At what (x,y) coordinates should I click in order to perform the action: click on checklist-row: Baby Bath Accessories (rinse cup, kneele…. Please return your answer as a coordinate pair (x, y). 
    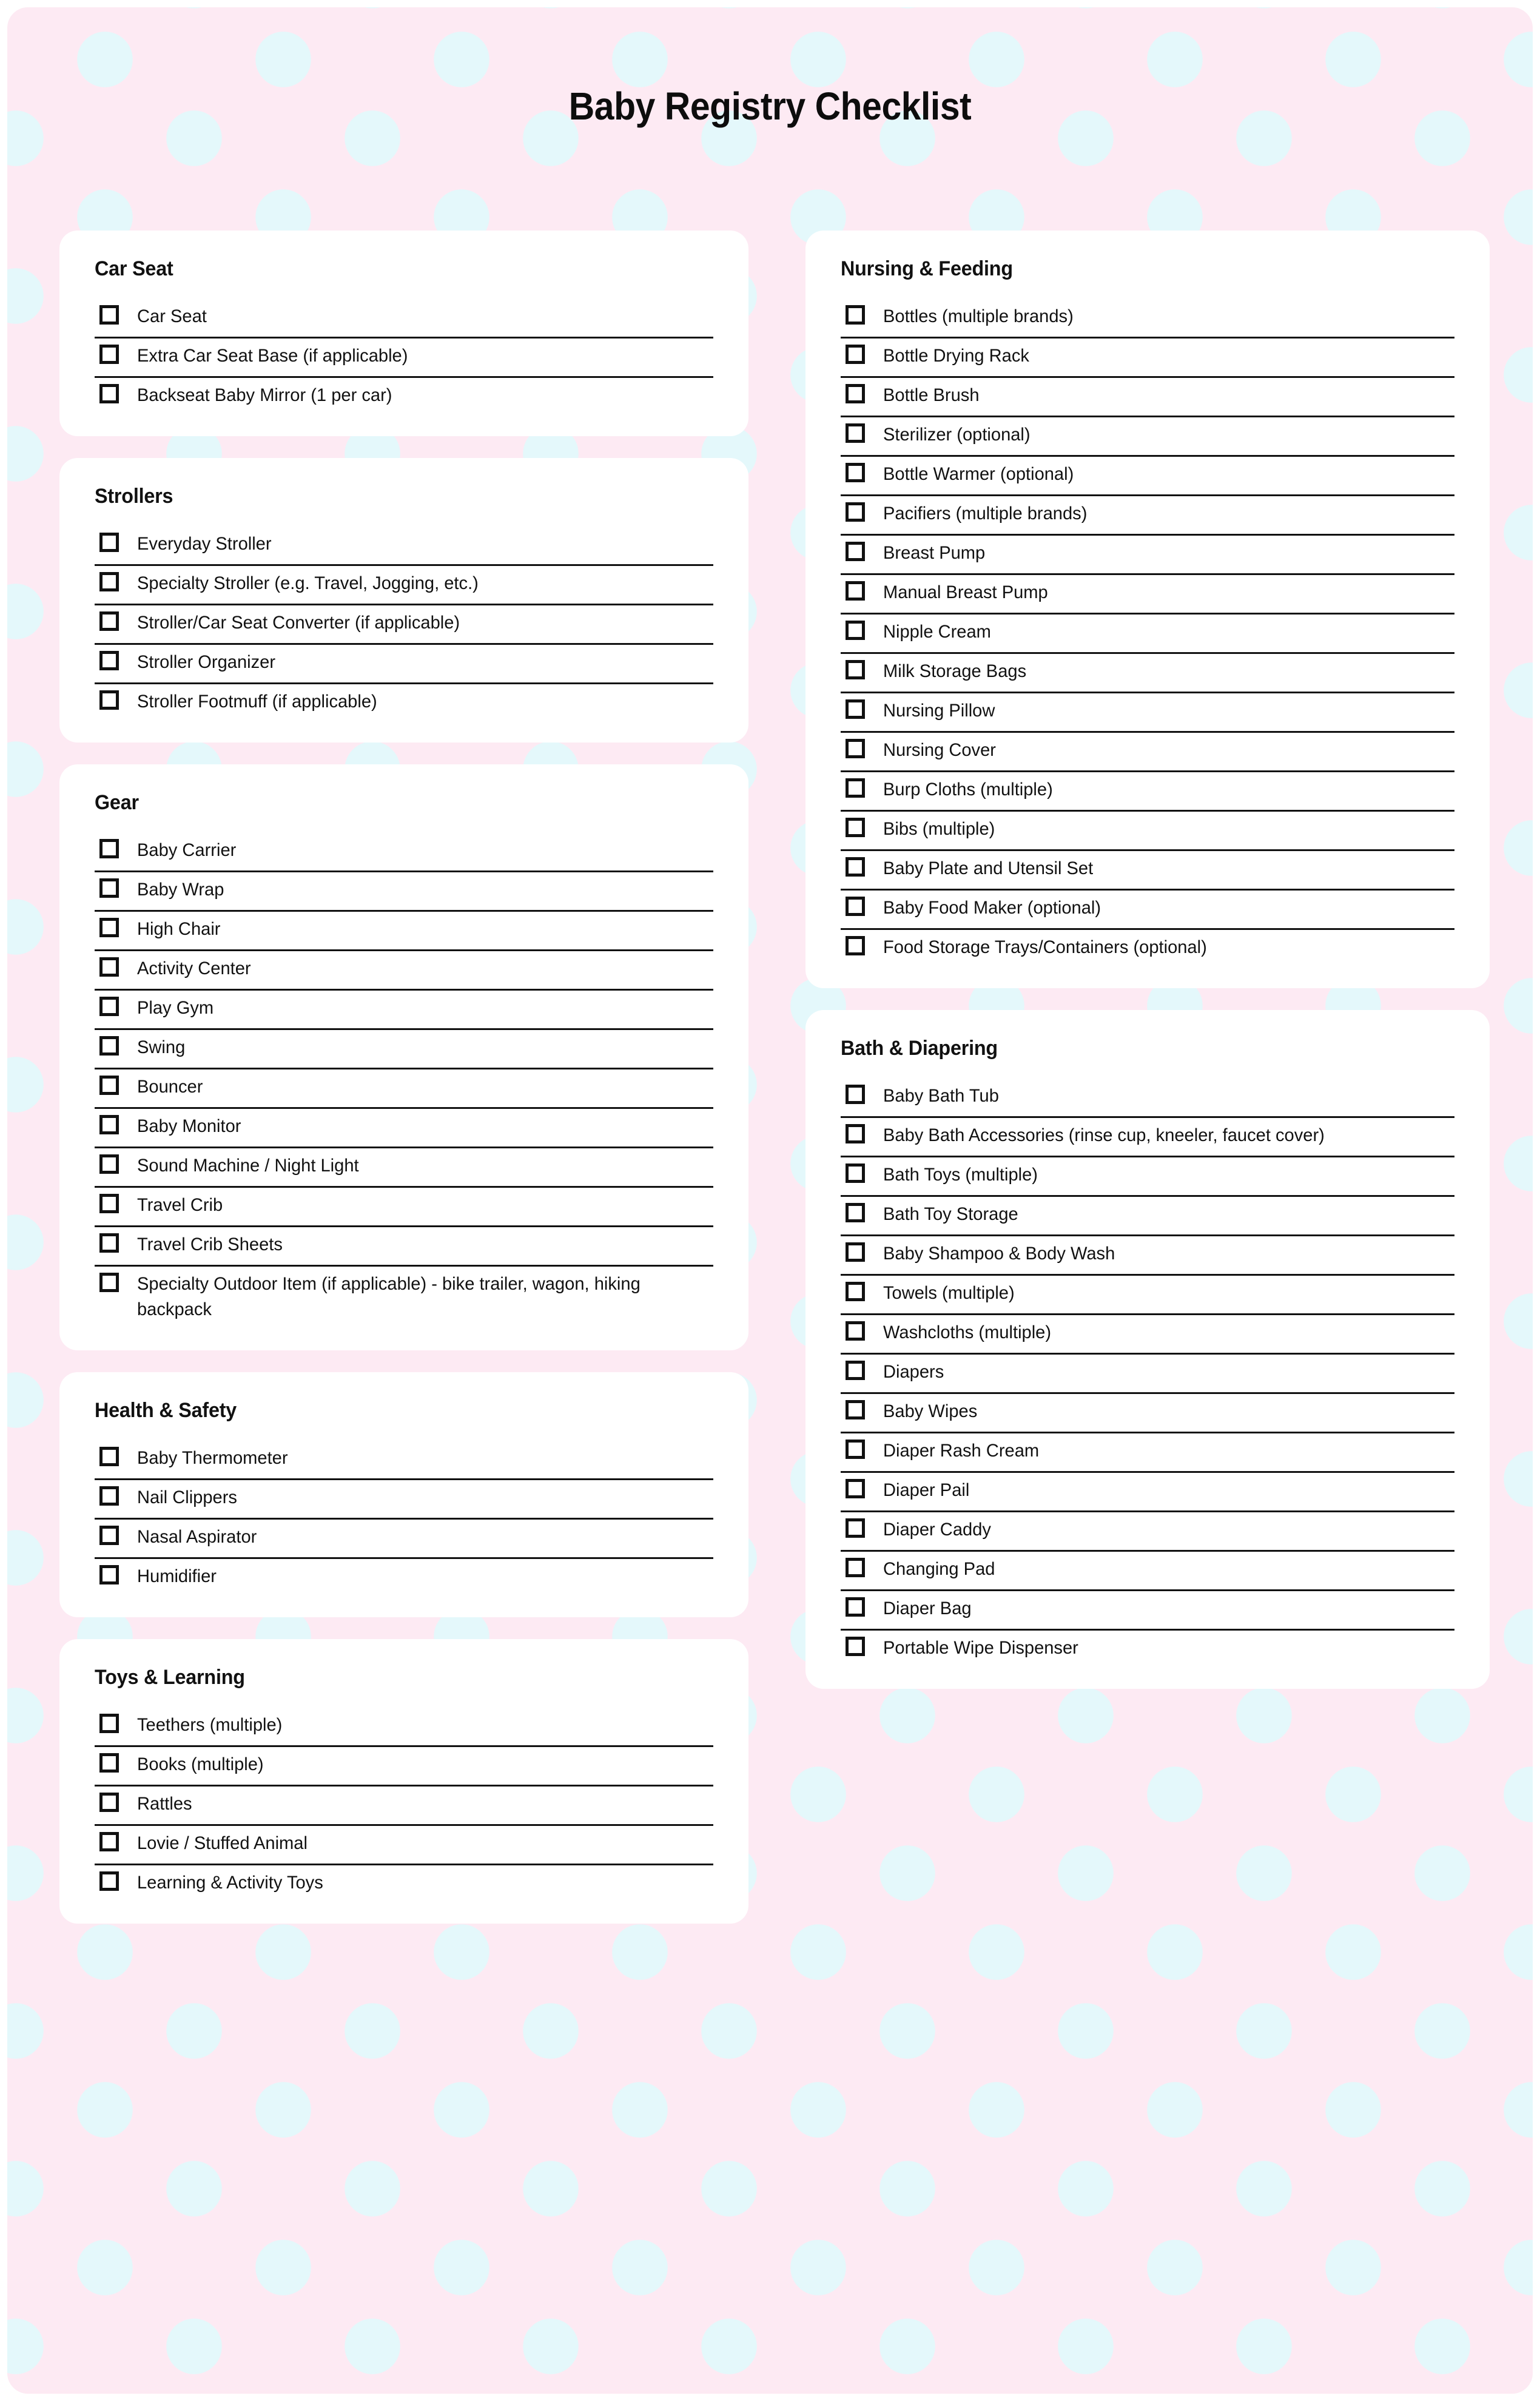
    Looking at the image, I should click on (1147, 1137).